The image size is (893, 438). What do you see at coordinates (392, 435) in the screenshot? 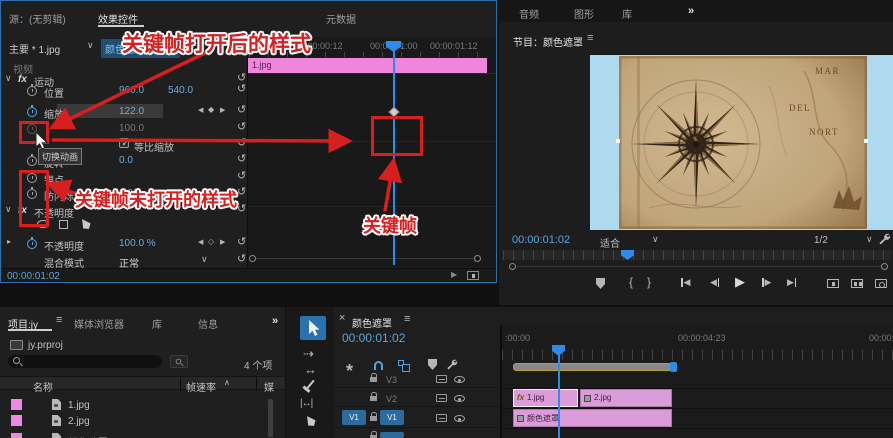
I see `target-track-a1` at bounding box center [392, 435].